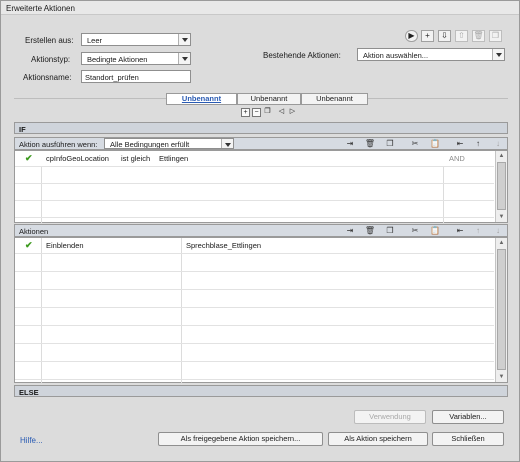 This screenshot has height=462, width=520. I want to click on tab-condition-2: Unbenannt, so click(269, 99).